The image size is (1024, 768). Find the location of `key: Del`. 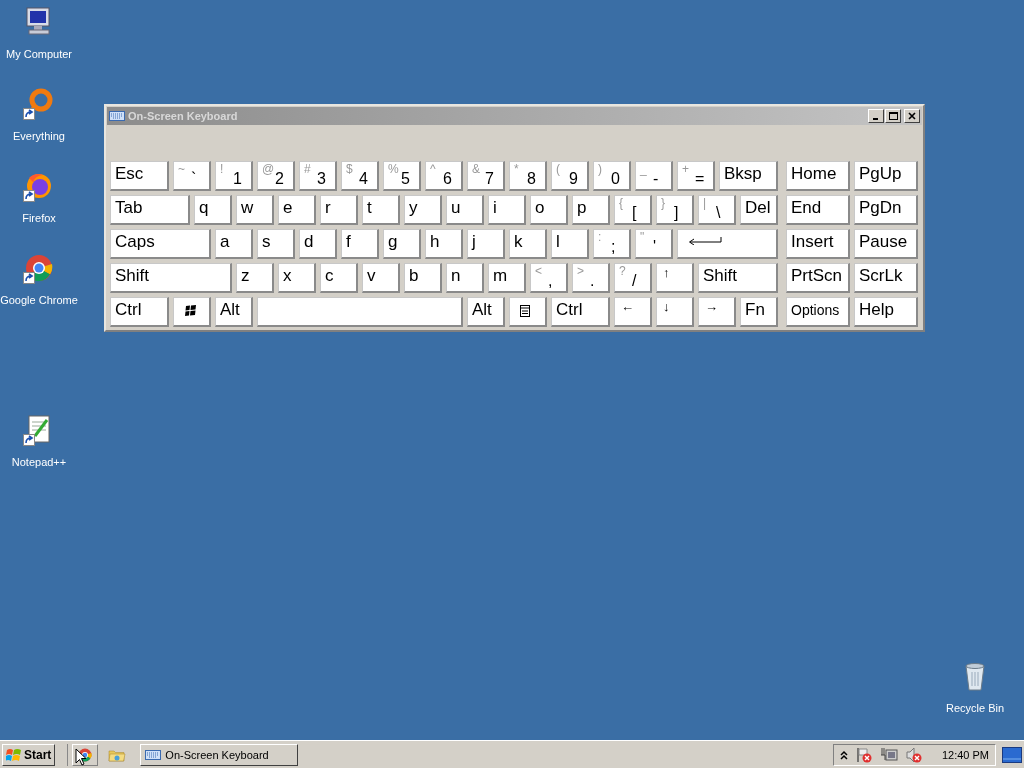

key: Del is located at coordinates (759, 210).